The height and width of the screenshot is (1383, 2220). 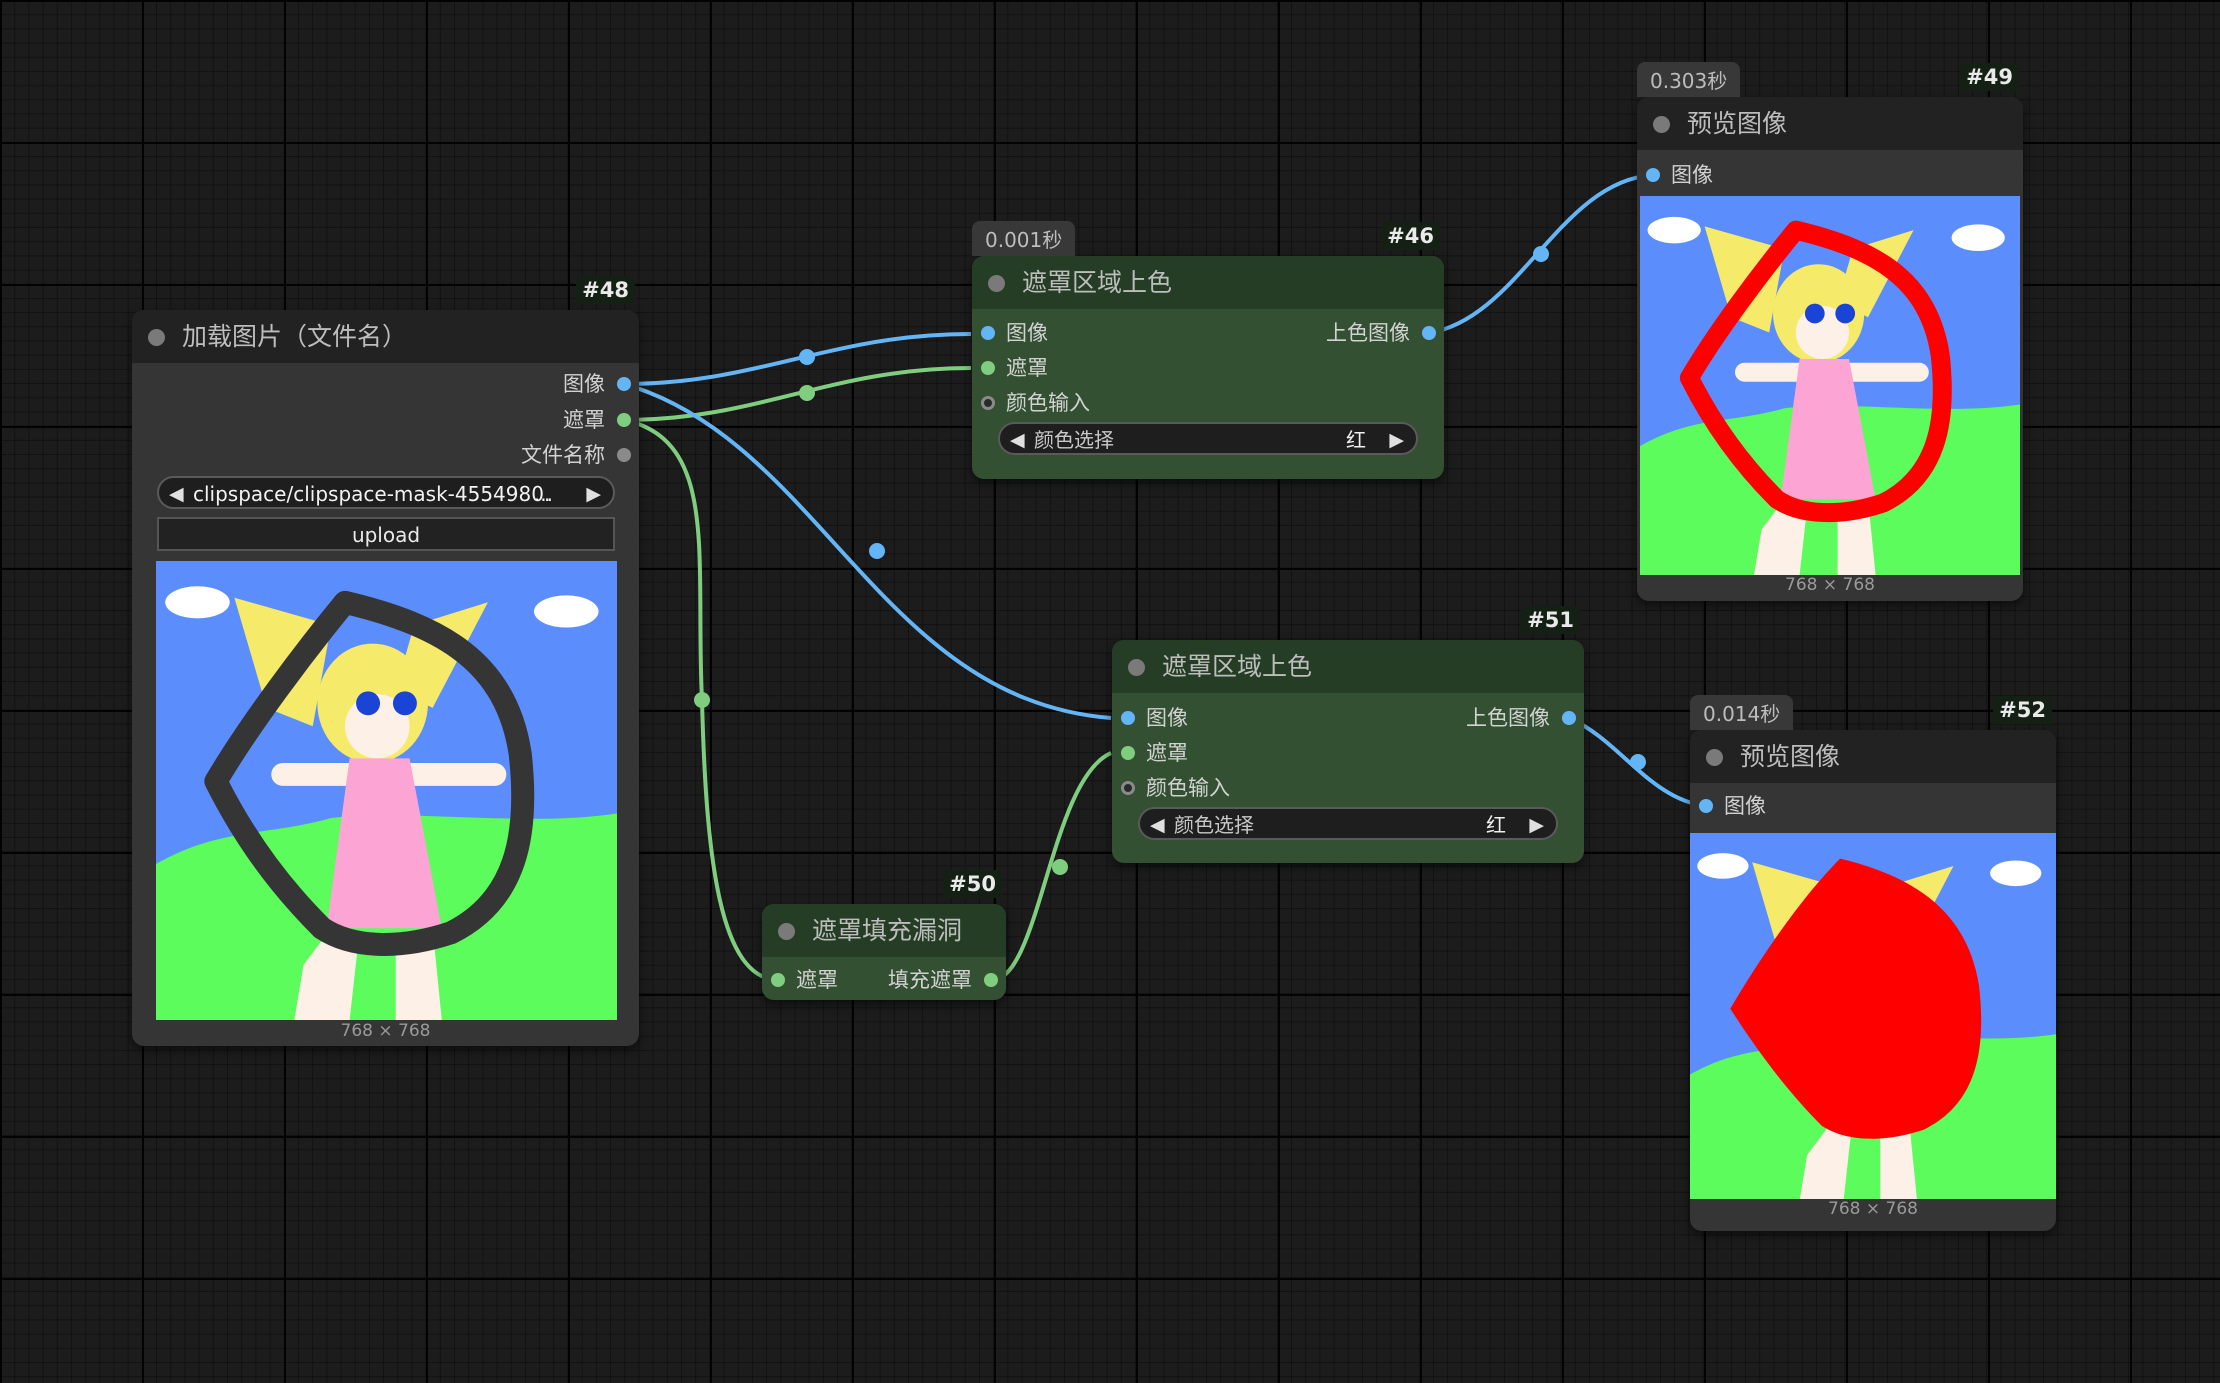 What do you see at coordinates (295, 336) in the screenshot?
I see `node-title: 加载图片（文件名）` at bounding box center [295, 336].